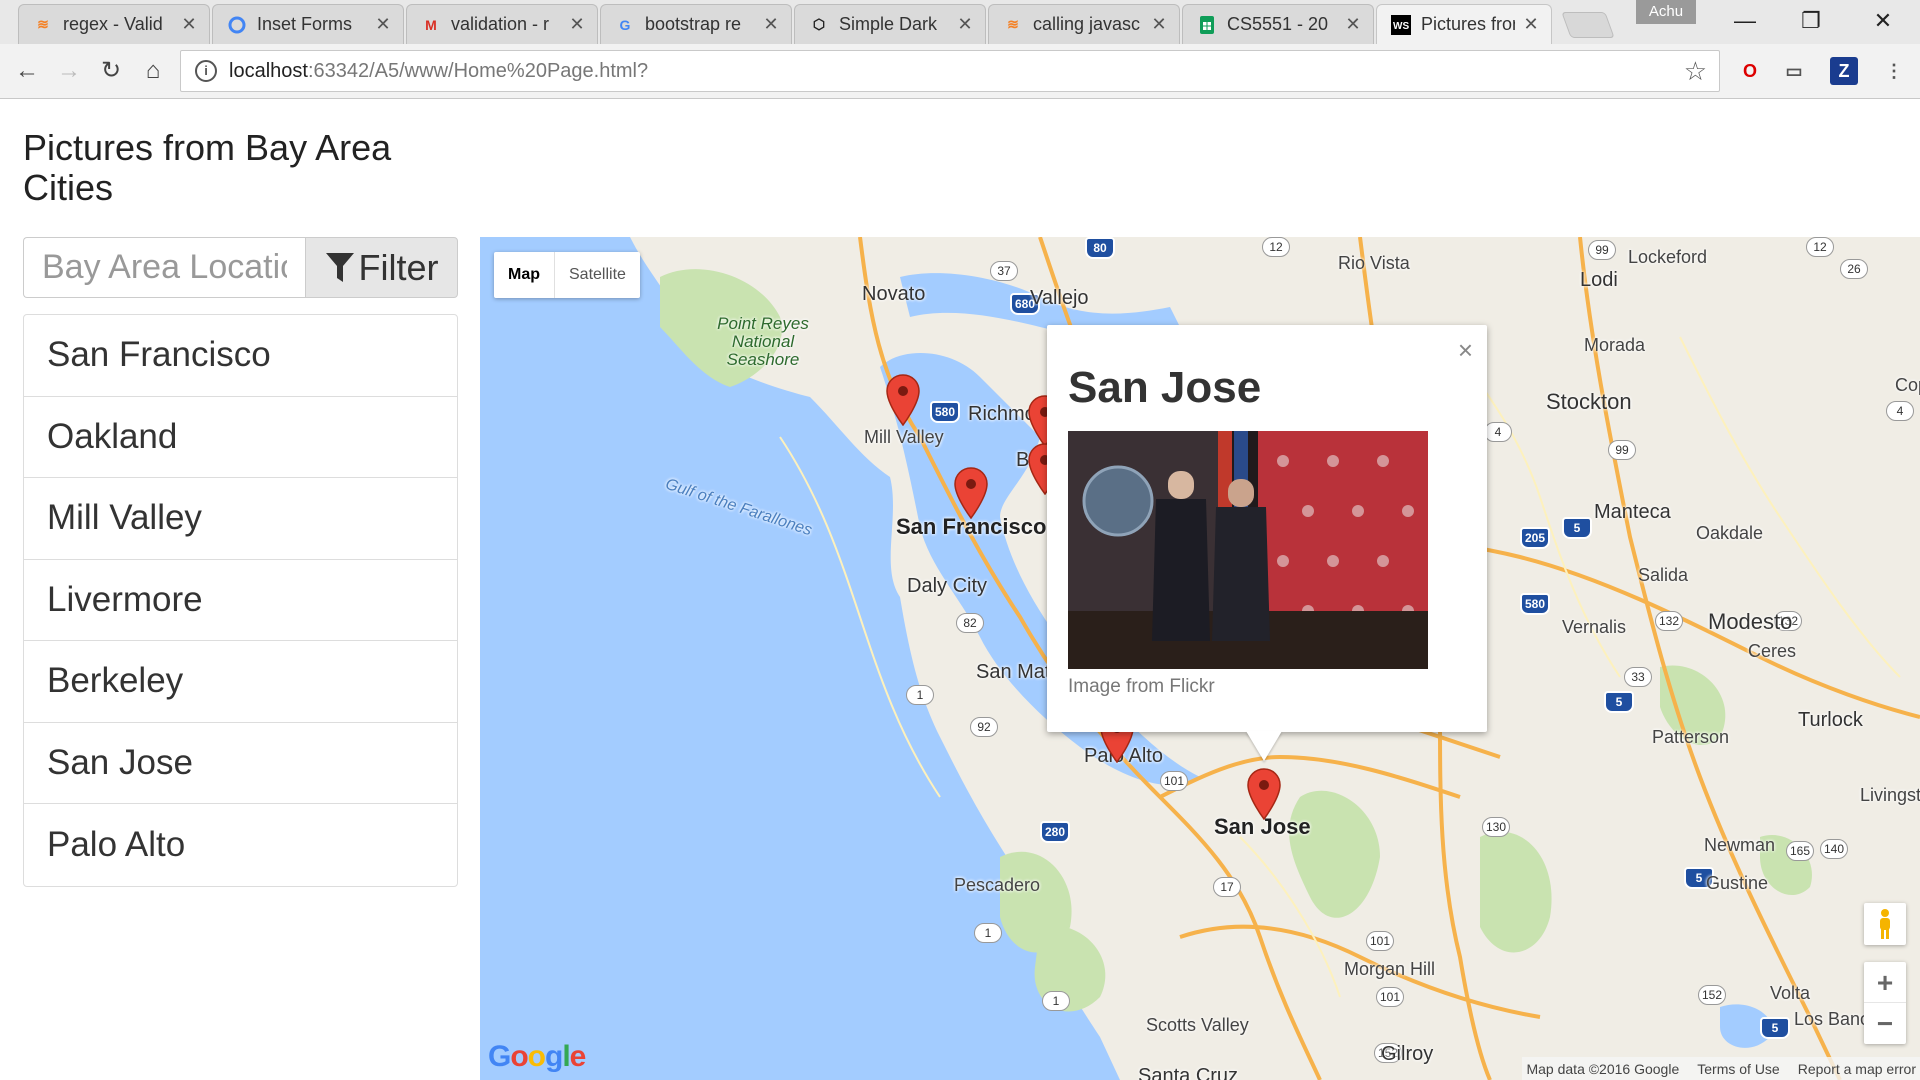 The image size is (1920, 1080). What do you see at coordinates (240, 356) in the screenshot?
I see `city-item-san-francisco: San Francisco` at bounding box center [240, 356].